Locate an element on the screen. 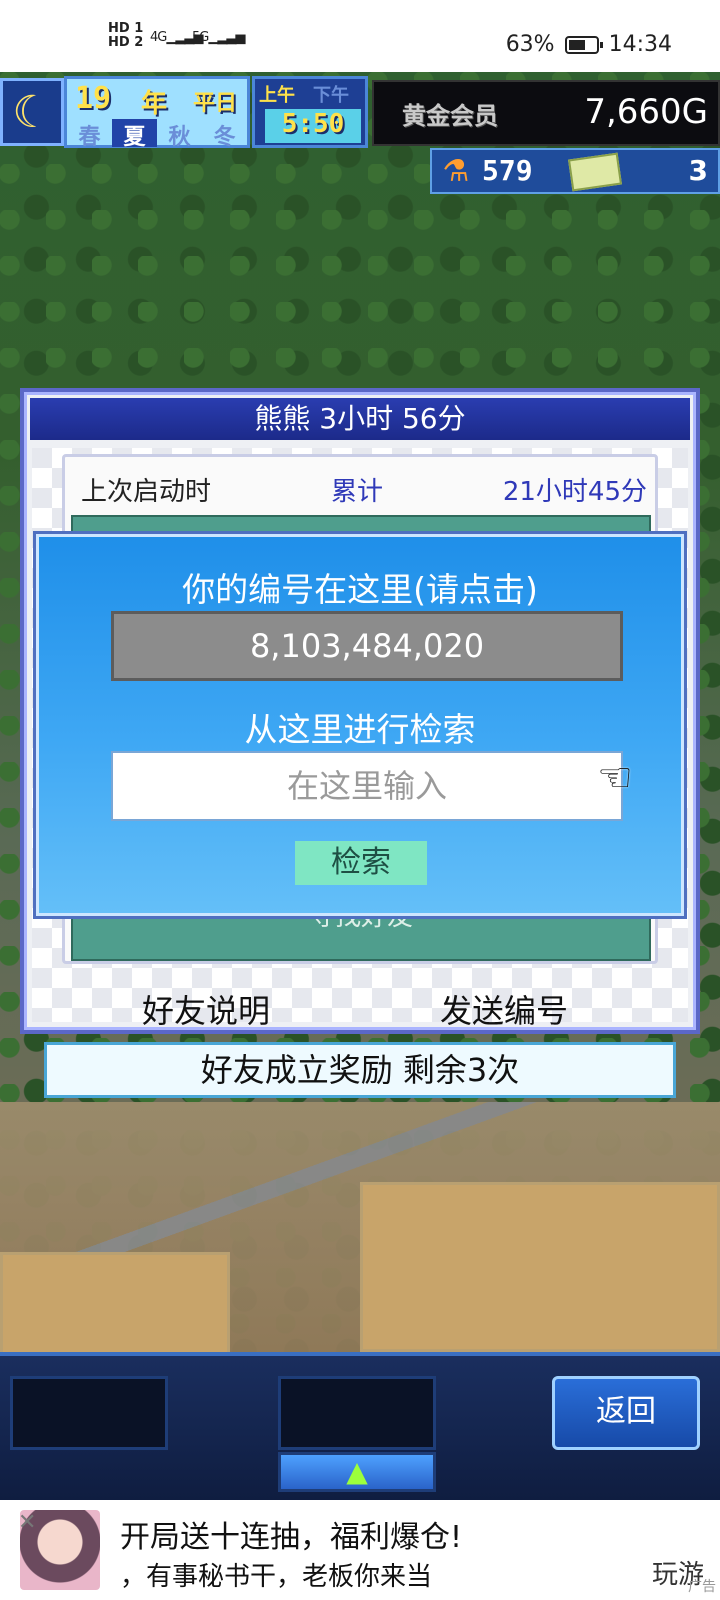 Image resolution: width=720 pixels, height=1600 pixels. player-id-button: 8,103,484,020 is located at coordinates (367, 646).